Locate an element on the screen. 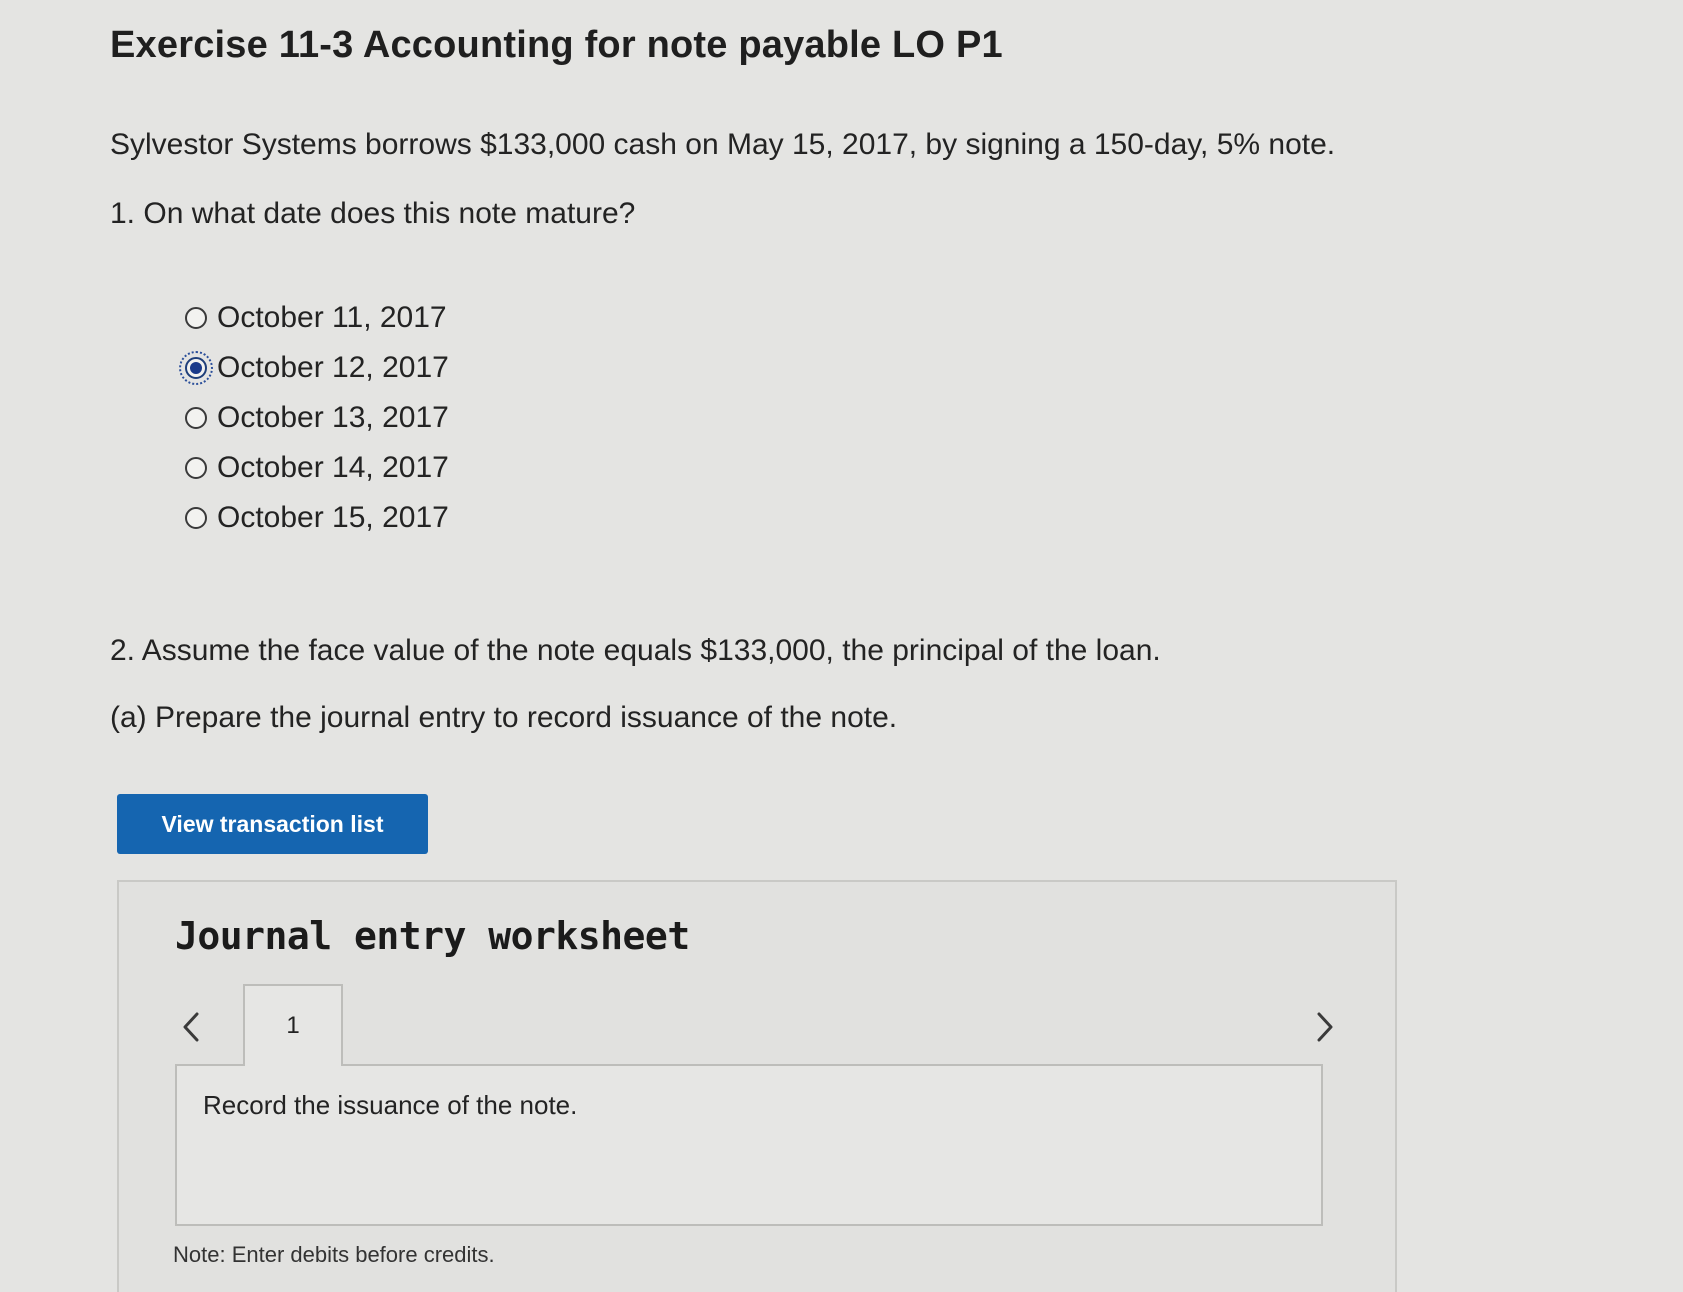 The image size is (1683, 1292). entry-instruction: Record the issuance of the note. is located at coordinates (390, 1105).